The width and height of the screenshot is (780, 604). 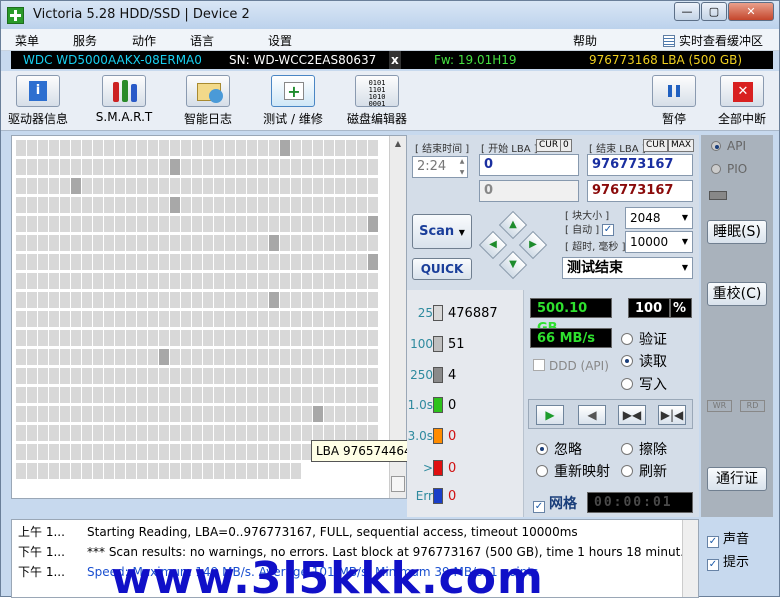 I want to click on scan-button: Scan ▼, so click(x=442, y=231).